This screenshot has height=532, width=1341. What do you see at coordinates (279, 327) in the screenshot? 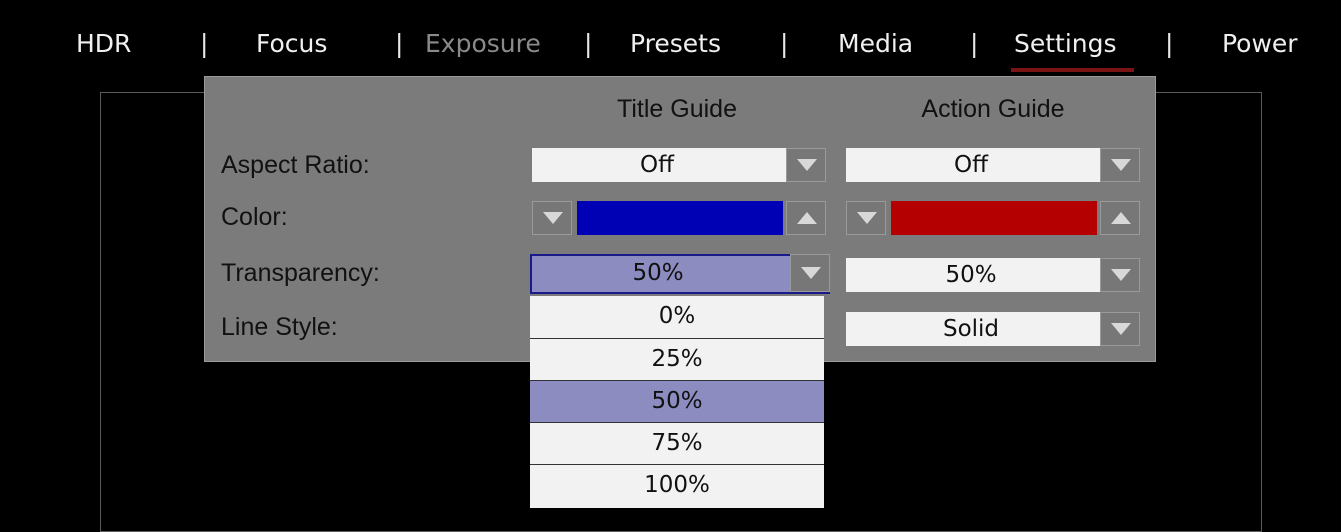
I see `label-line-style: Line Style:` at bounding box center [279, 327].